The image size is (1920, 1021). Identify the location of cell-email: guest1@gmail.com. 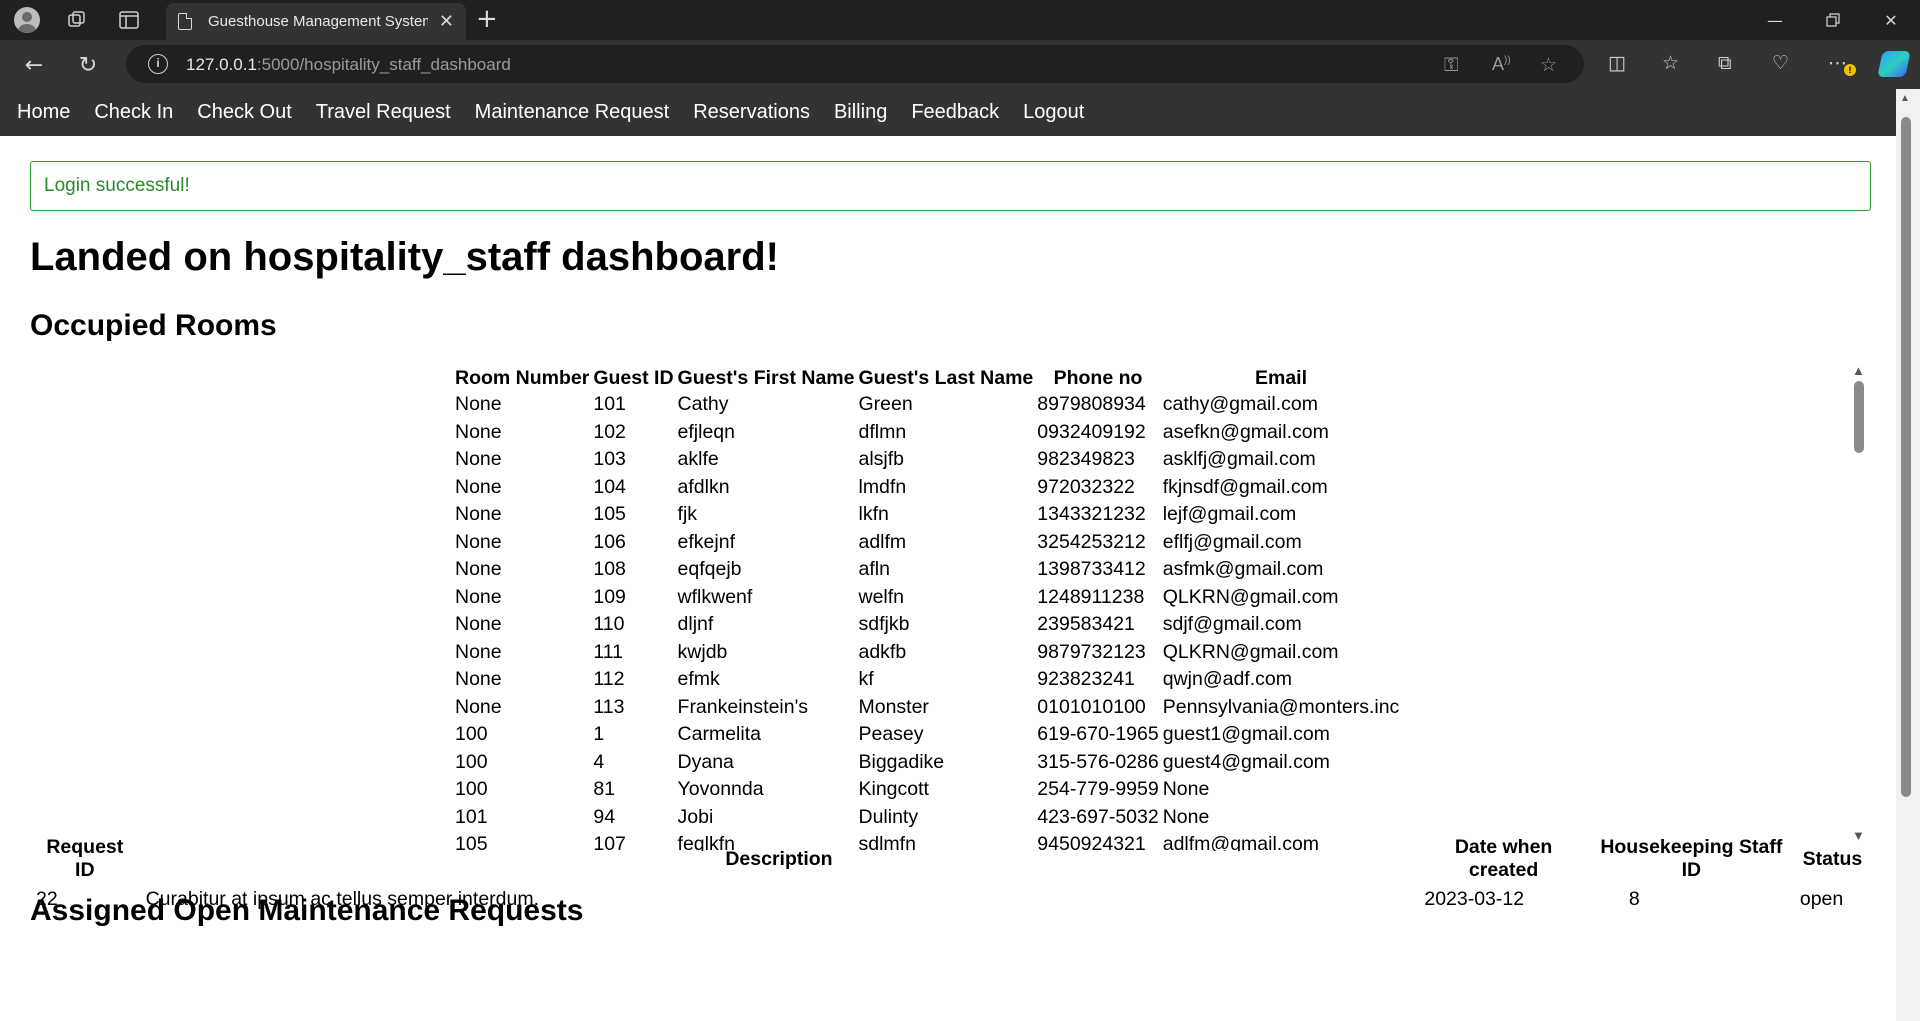
(1246, 734).